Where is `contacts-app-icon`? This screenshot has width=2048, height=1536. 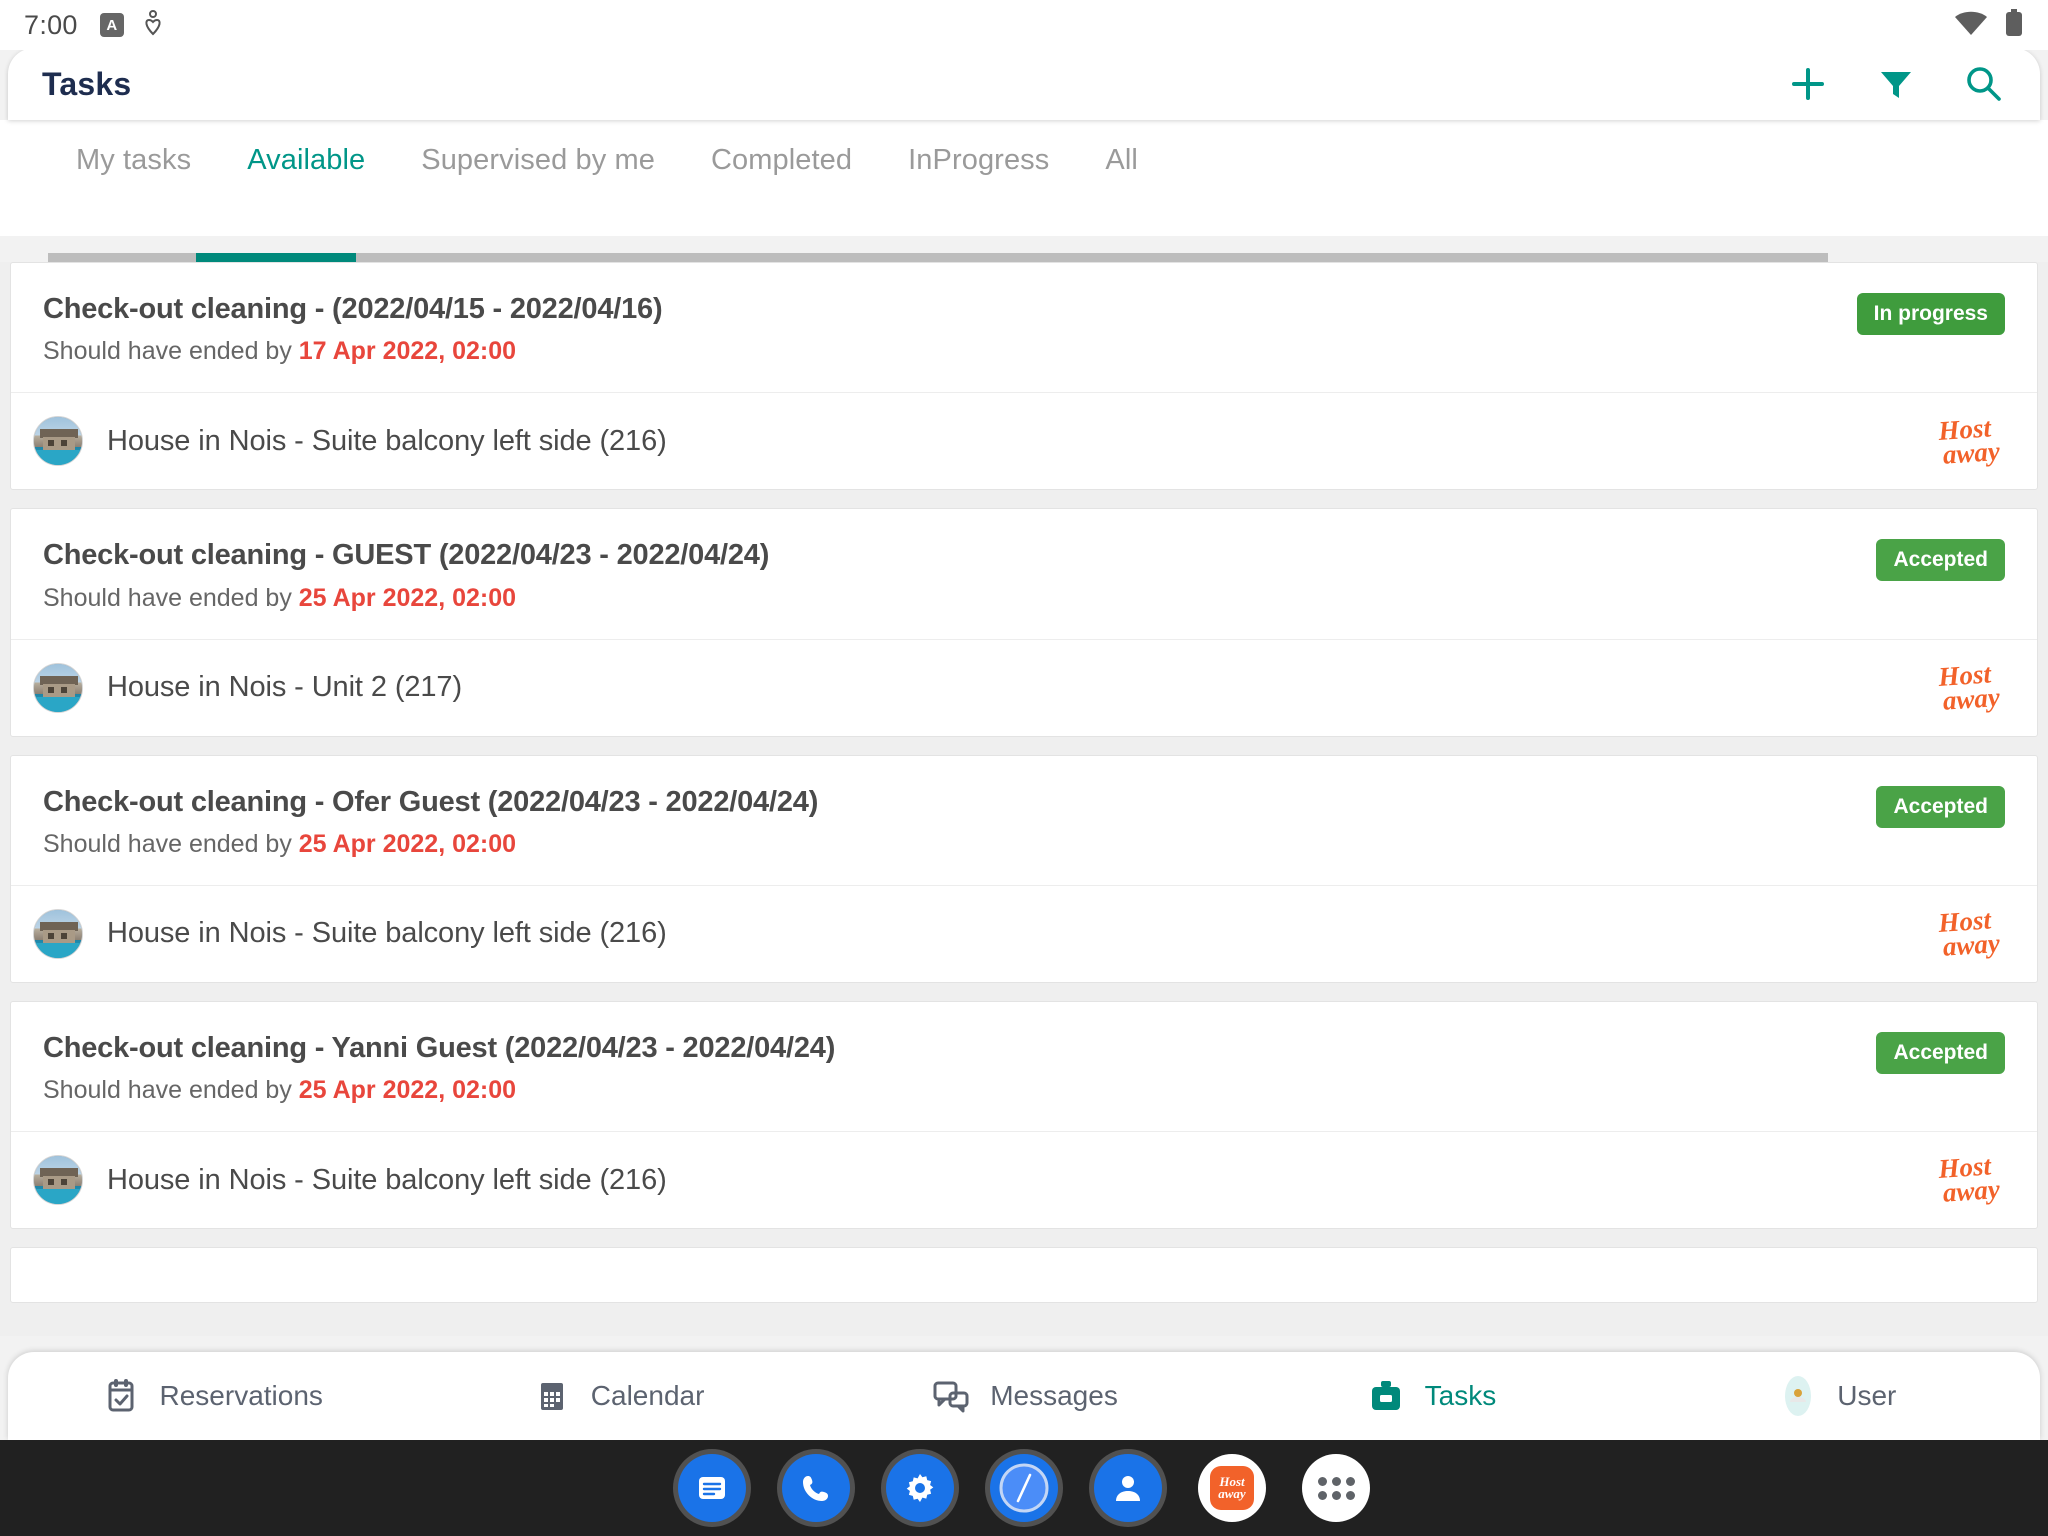
contacts-app-icon is located at coordinates (1128, 1488).